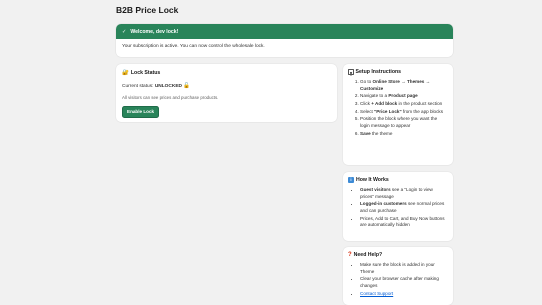 The height and width of the screenshot is (305, 542). I want to click on help-title-row: ? Need Help?, so click(398, 255).